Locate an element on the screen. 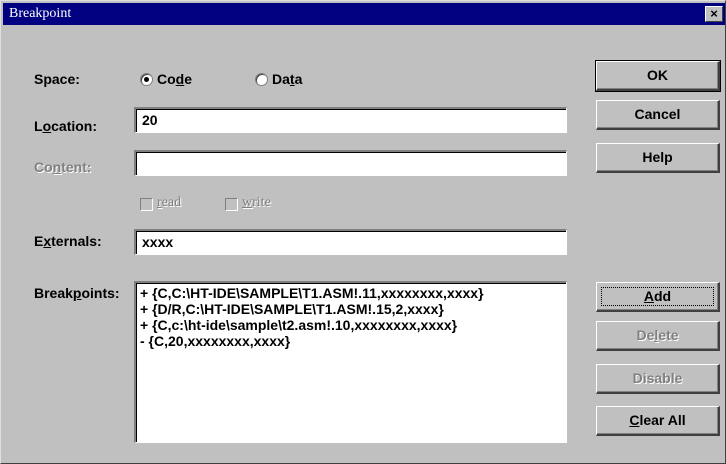 The width and height of the screenshot is (726, 464). write-checkbox is located at coordinates (231, 204).